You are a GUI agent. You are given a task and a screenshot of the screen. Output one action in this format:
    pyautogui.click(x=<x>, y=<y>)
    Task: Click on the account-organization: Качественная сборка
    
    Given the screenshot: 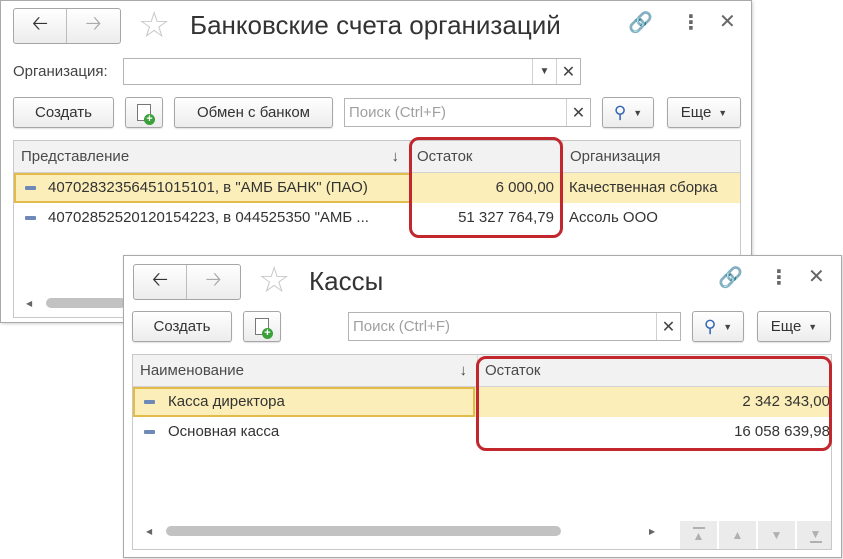 What is the action you would take?
    pyautogui.click(x=643, y=187)
    